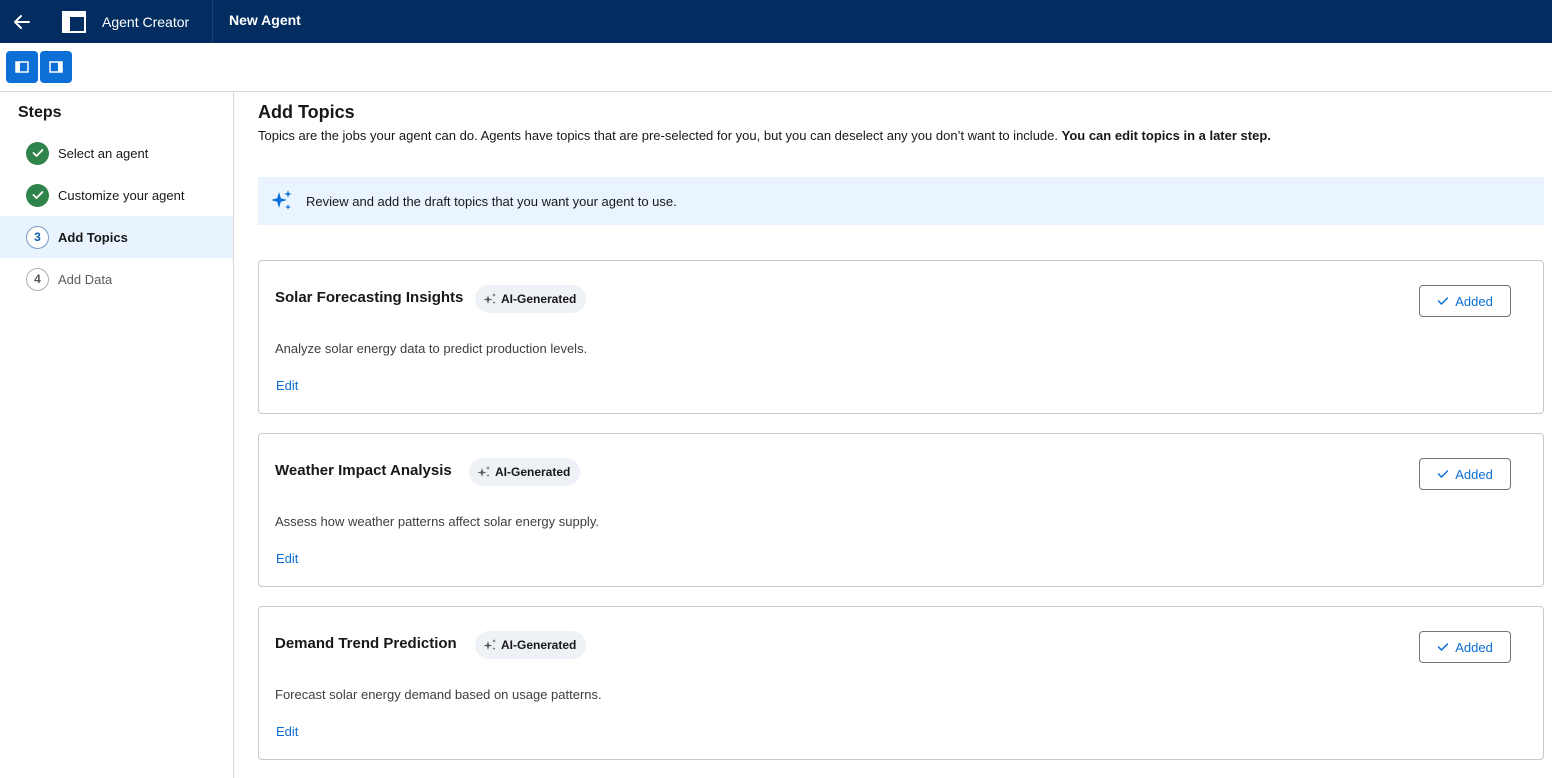 This screenshot has width=1552, height=778. What do you see at coordinates (265, 20) in the screenshot?
I see `page-title: New Agent` at bounding box center [265, 20].